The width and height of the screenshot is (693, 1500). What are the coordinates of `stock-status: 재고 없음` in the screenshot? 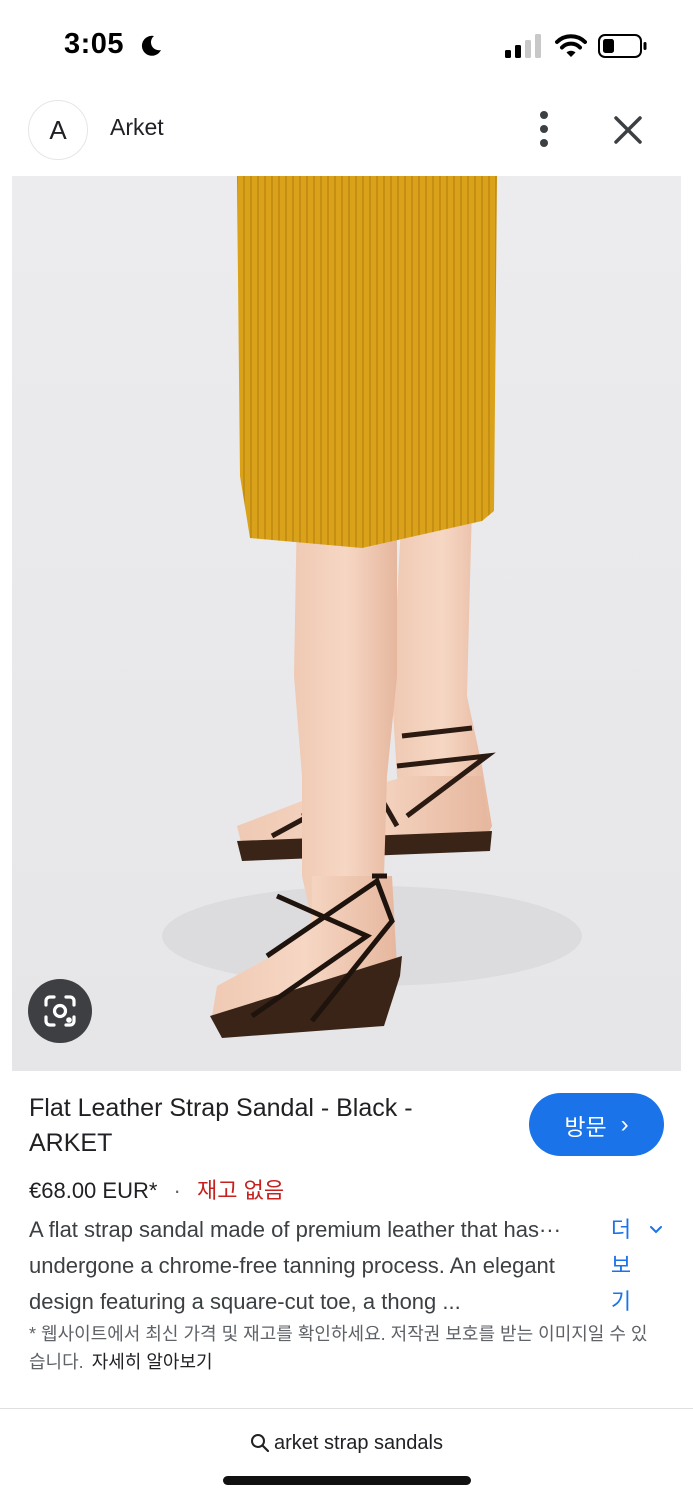 It's located at (241, 1190).